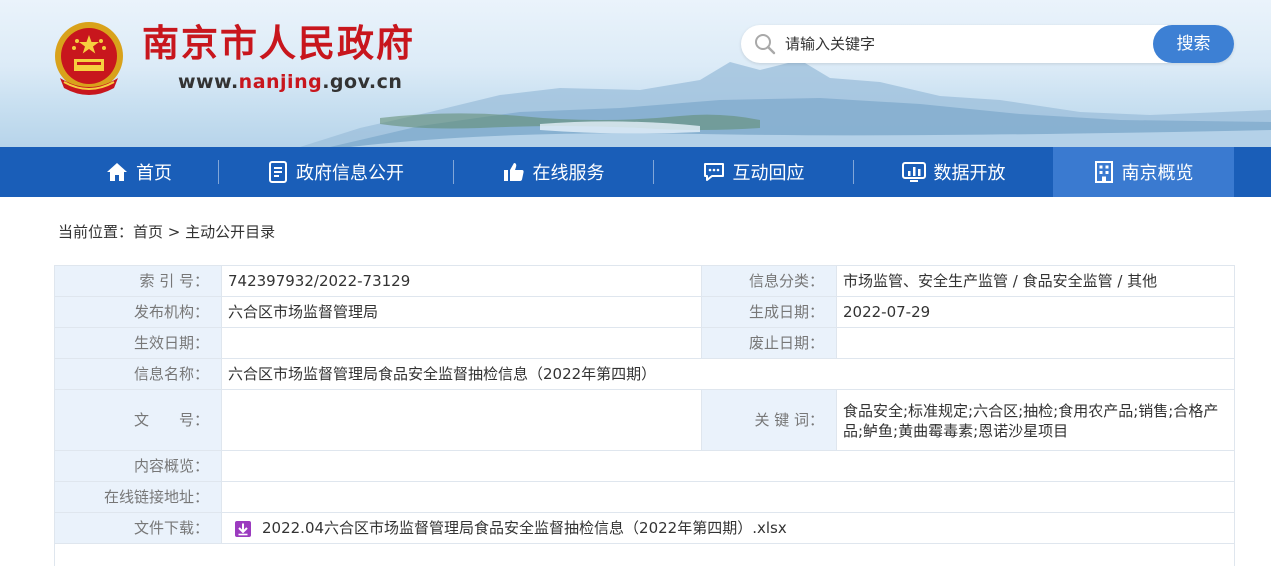  What do you see at coordinates (461, 343) in the screenshot?
I see `effective-date-value` at bounding box center [461, 343].